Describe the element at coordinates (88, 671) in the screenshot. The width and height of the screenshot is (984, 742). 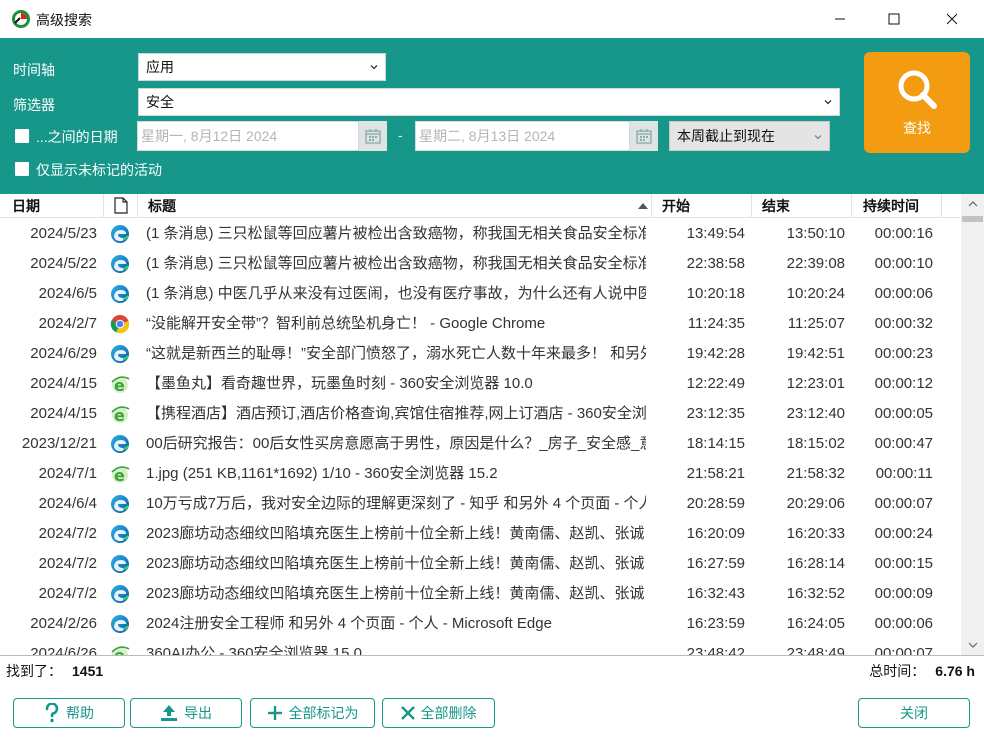
I see `found-value: 1451` at that location.